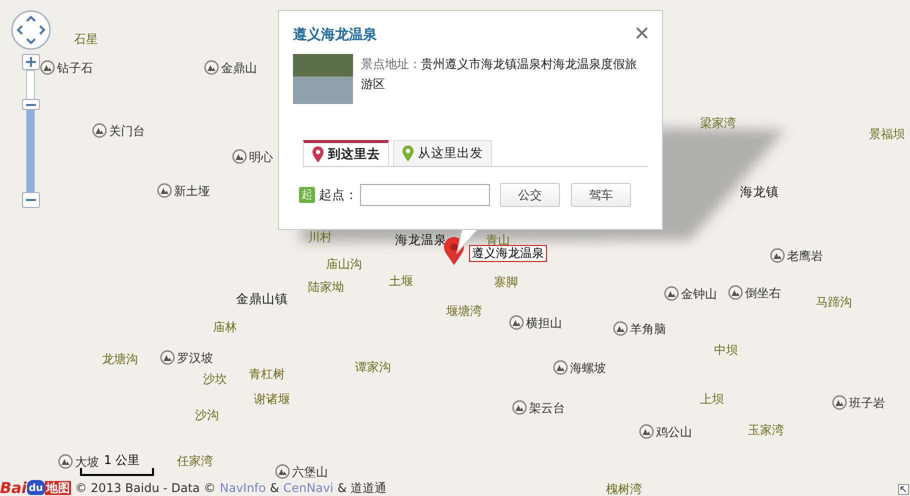 This screenshot has height=496, width=910. What do you see at coordinates (86, 39) in the screenshot?
I see `place-label: 石星` at bounding box center [86, 39].